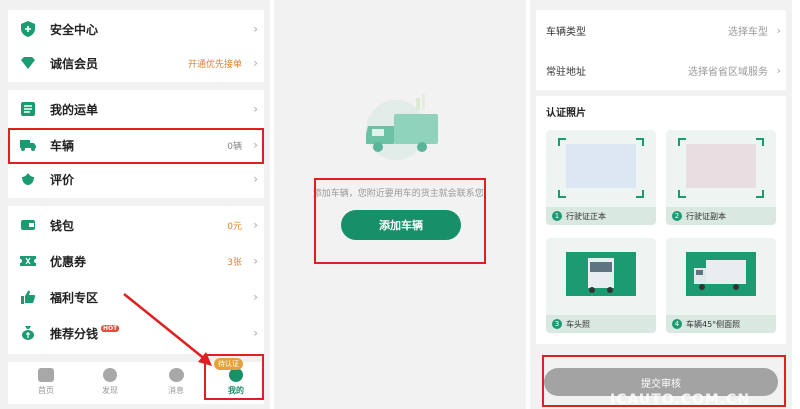 The height and width of the screenshot is (409, 800). What do you see at coordinates (28, 179) in the screenshot?
I see `rating-icon` at bounding box center [28, 179].